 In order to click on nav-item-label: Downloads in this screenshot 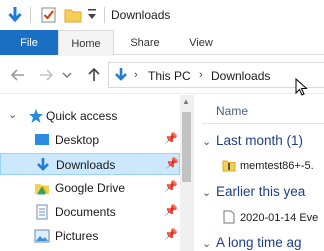, I will do `click(86, 165)`.